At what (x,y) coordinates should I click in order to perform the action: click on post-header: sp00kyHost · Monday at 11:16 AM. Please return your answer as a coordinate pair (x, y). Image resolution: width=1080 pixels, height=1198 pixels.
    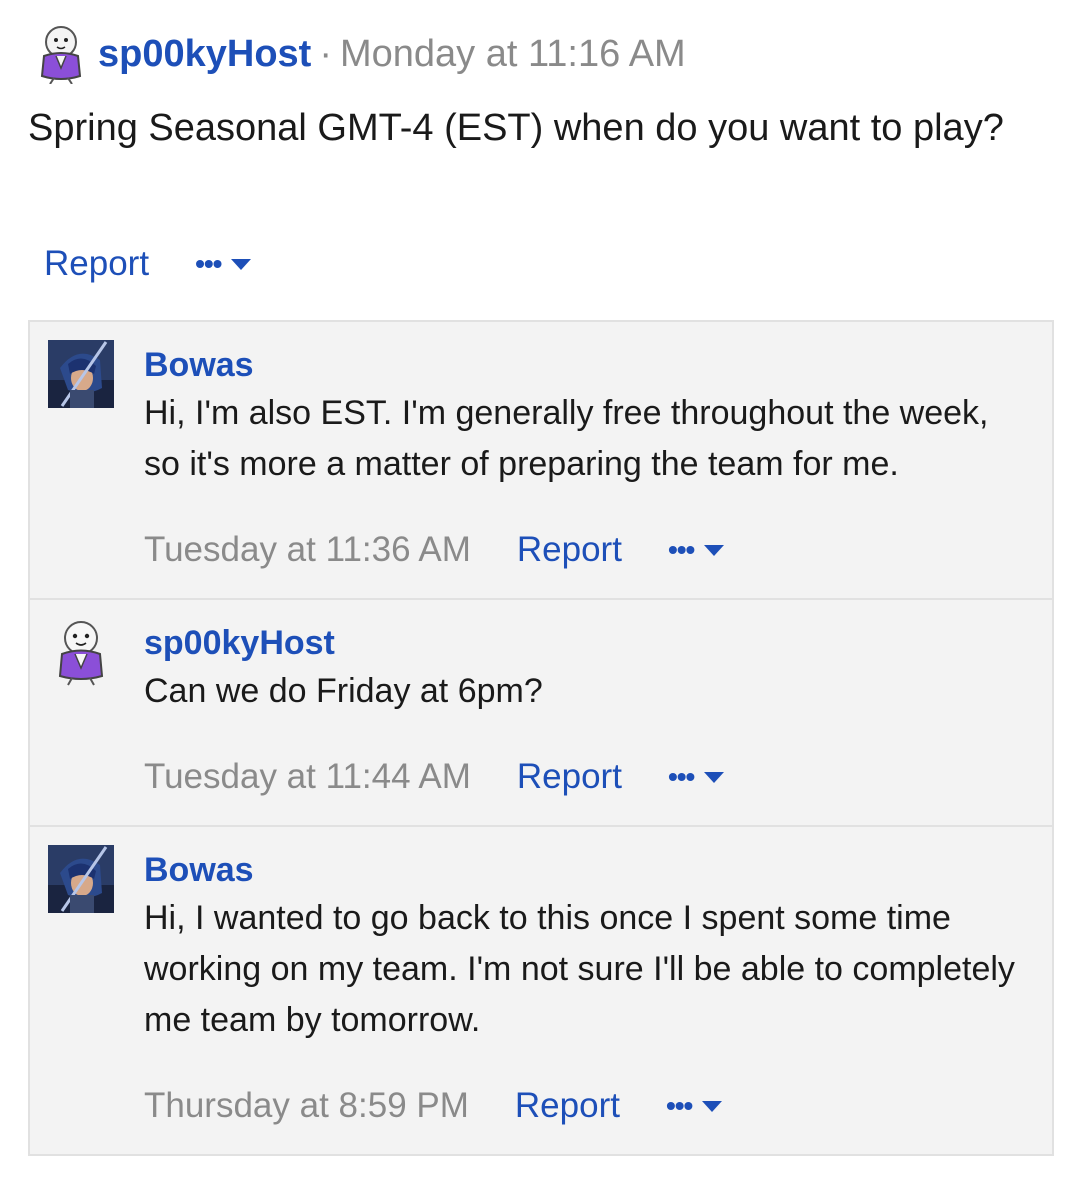
    Looking at the image, I should click on (360, 54).